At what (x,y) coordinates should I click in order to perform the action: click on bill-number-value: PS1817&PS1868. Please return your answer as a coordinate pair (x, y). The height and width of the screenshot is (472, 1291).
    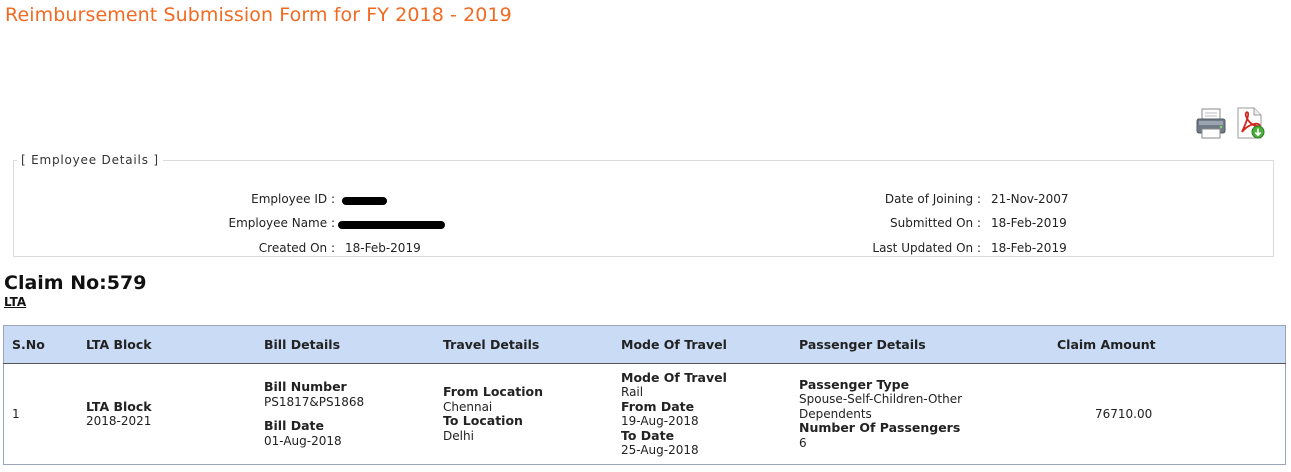
    Looking at the image, I should click on (314, 401).